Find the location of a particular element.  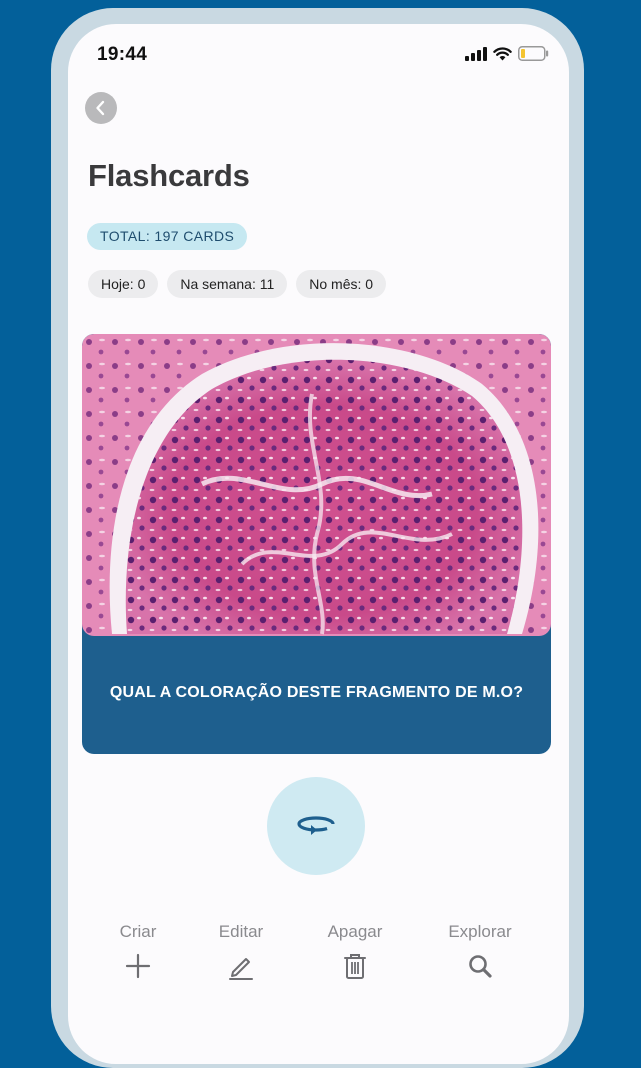

create-button: Criar is located at coordinates (138, 950).